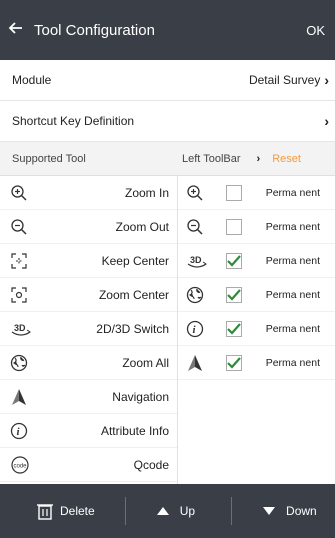 The height and width of the screenshot is (538, 335). Describe the element at coordinates (134, 430) in the screenshot. I see `tool-name: Attribute Info` at that location.